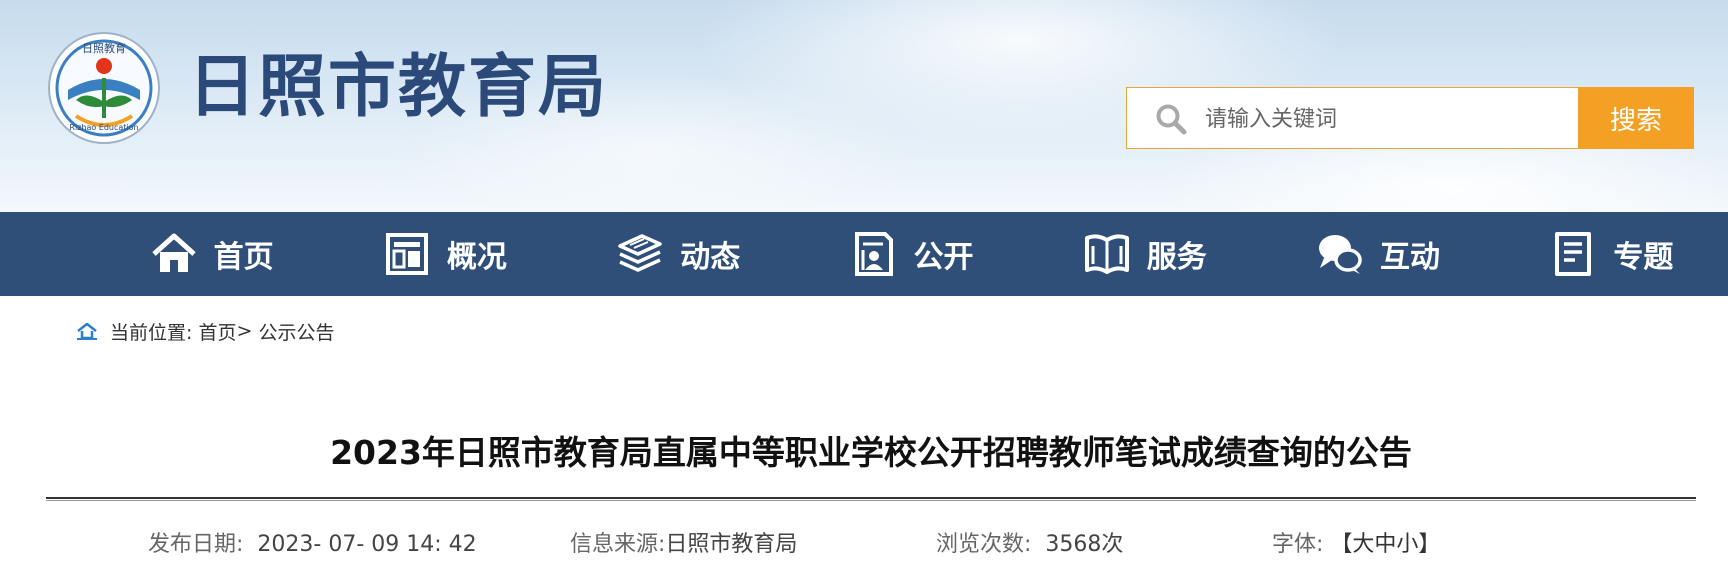  What do you see at coordinates (211, 254) in the screenshot?
I see `nav-item-home: 首页` at bounding box center [211, 254].